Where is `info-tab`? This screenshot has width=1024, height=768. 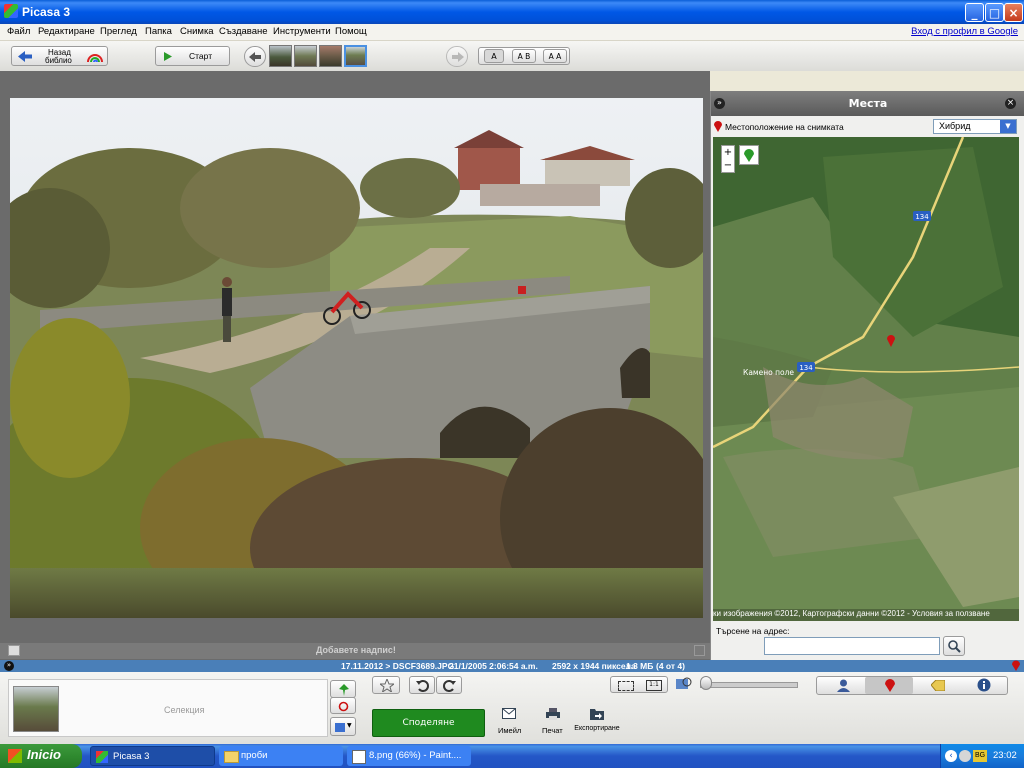 info-tab is located at coordinates (984, 685).